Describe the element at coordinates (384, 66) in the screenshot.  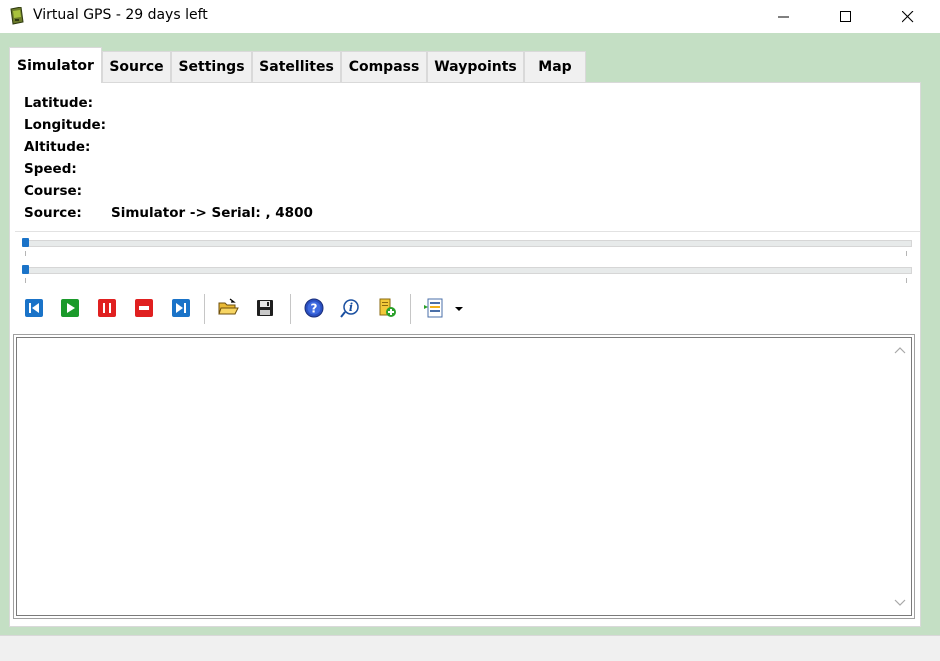
I see `tab-compass: Compass` at that location.